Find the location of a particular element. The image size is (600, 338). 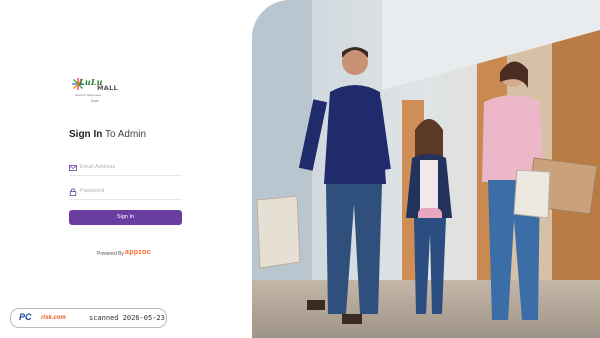

page-title: Sign In To Admin is located at coordinates (107, 134).